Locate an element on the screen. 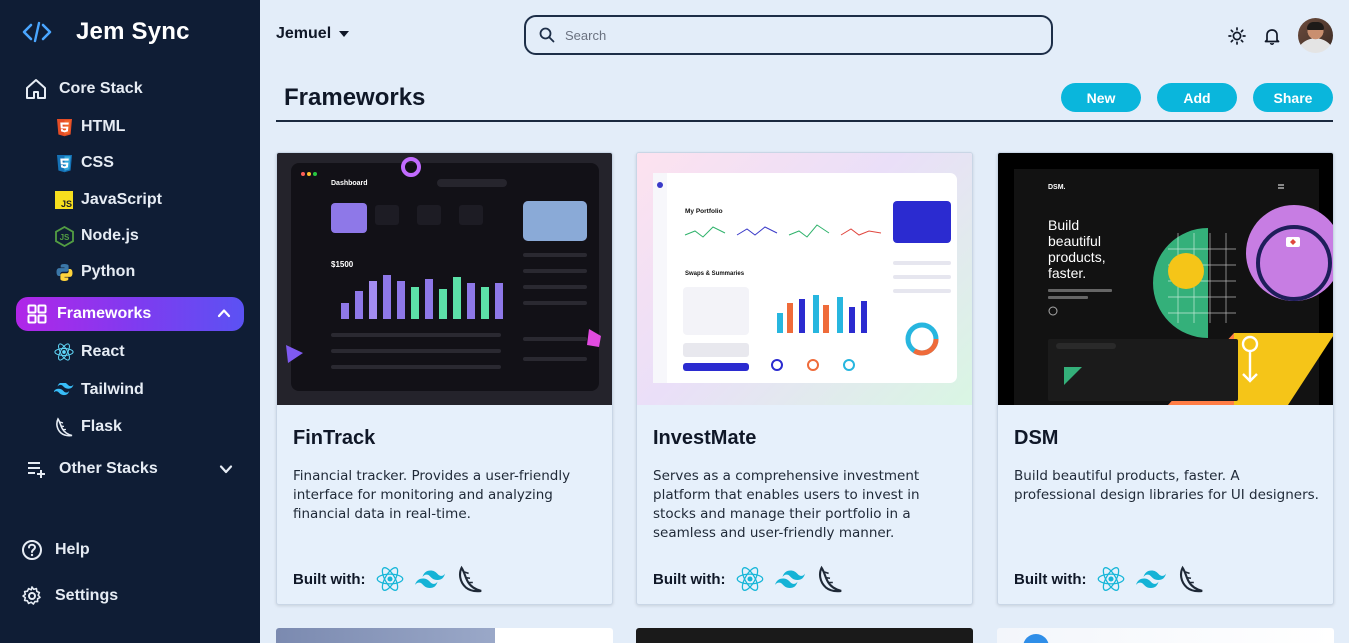 This screenshot has width=1349, height=643. share-button: Share is located at coordinates (1293, 97).